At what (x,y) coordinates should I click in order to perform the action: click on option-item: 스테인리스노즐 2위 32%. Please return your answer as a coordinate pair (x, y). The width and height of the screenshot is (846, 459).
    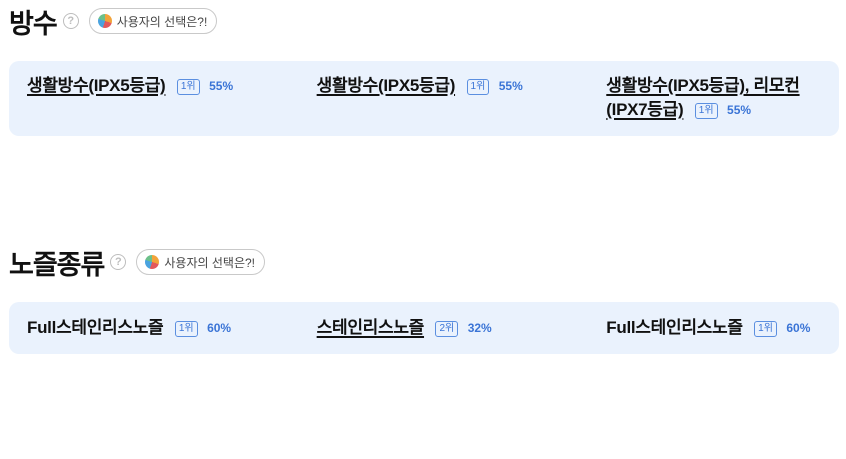
    Looking at the image, I should click on (462, 328).